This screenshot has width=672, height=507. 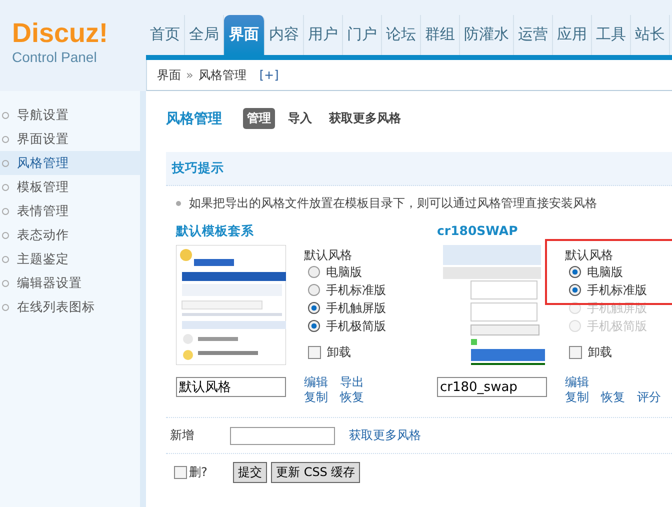 I want to click on logo-text: Discuz!, so click(x=61, y=33).